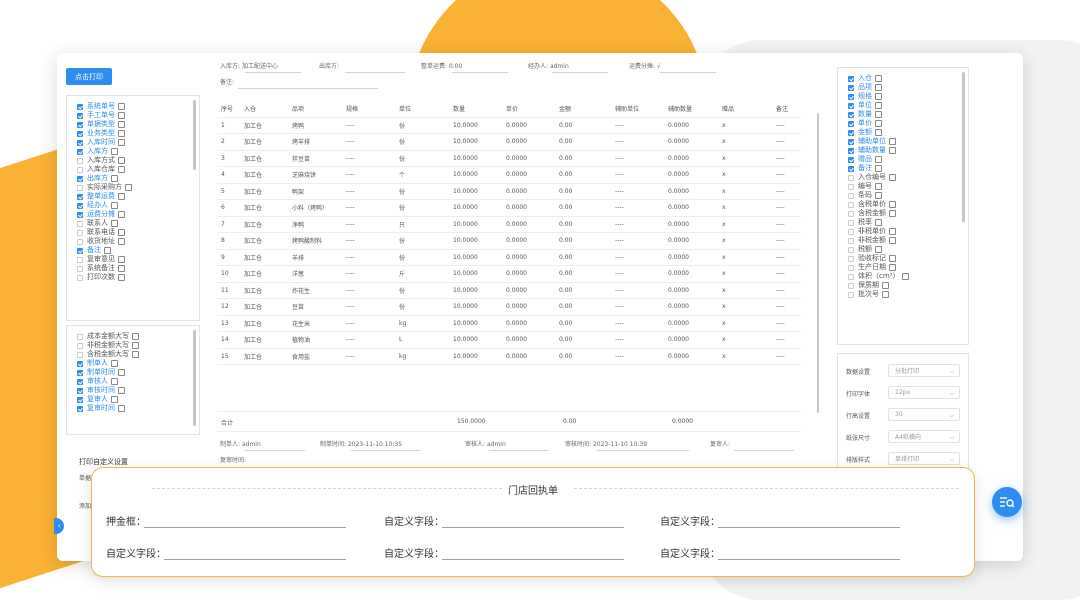  What do you see at coordinates (878, 96) in the screenshot?
I see `checkbox-item: 规格` at bounding box center [878, 96].